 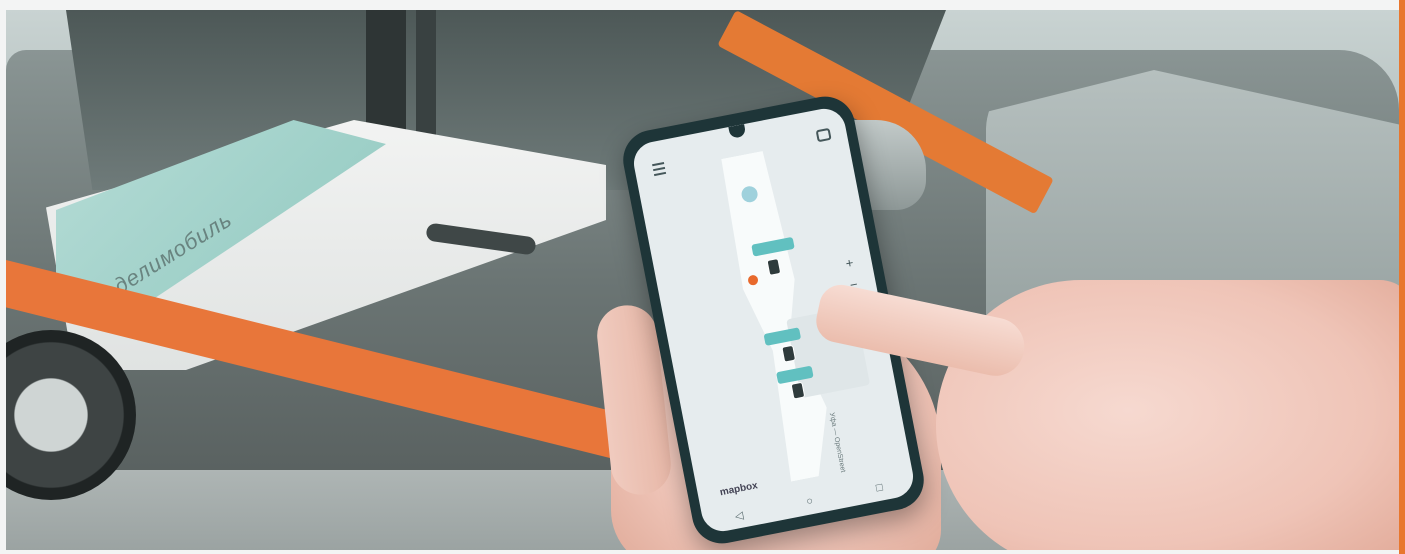 What do you see at coordinates (659, 169) in the screenshot?
I see `menu-icon` at bounding box center [659, 169].